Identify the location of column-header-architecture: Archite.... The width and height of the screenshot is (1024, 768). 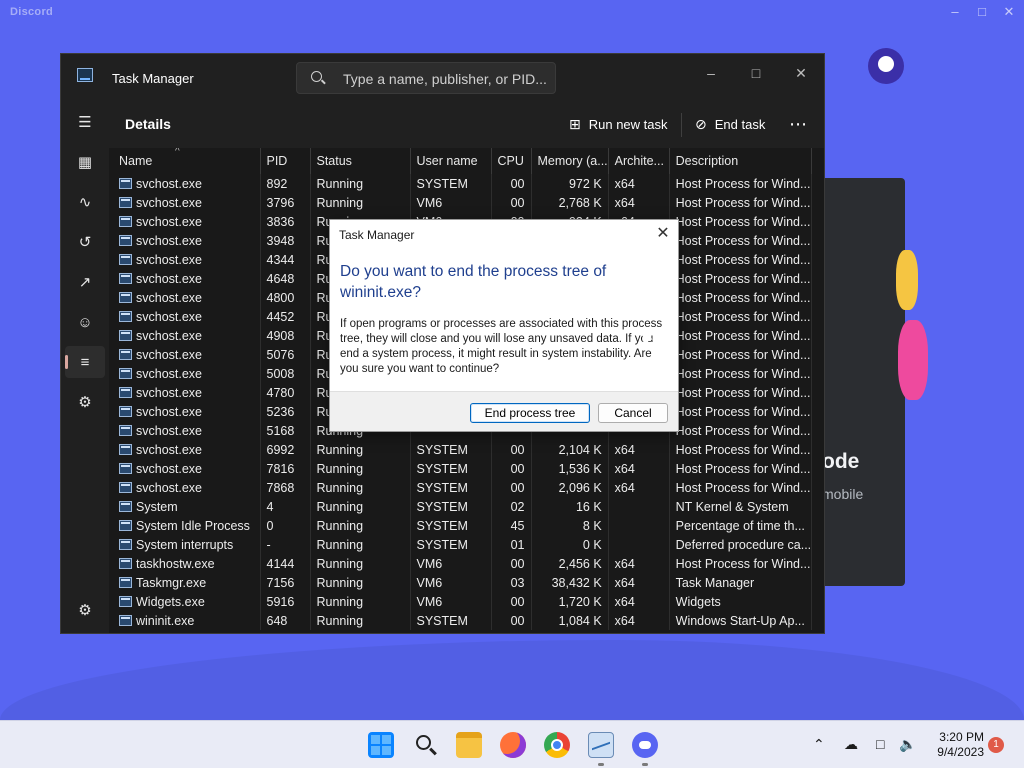
(639, 161).